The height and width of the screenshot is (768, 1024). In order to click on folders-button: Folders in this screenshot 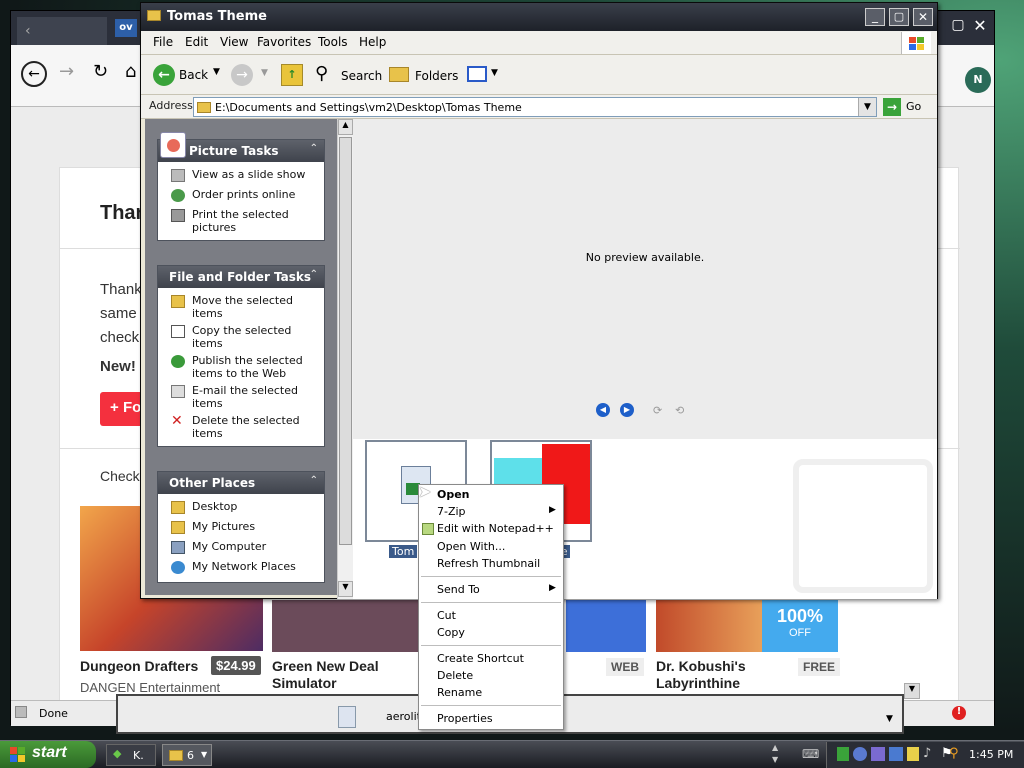, I will do `click(422, 75)`.